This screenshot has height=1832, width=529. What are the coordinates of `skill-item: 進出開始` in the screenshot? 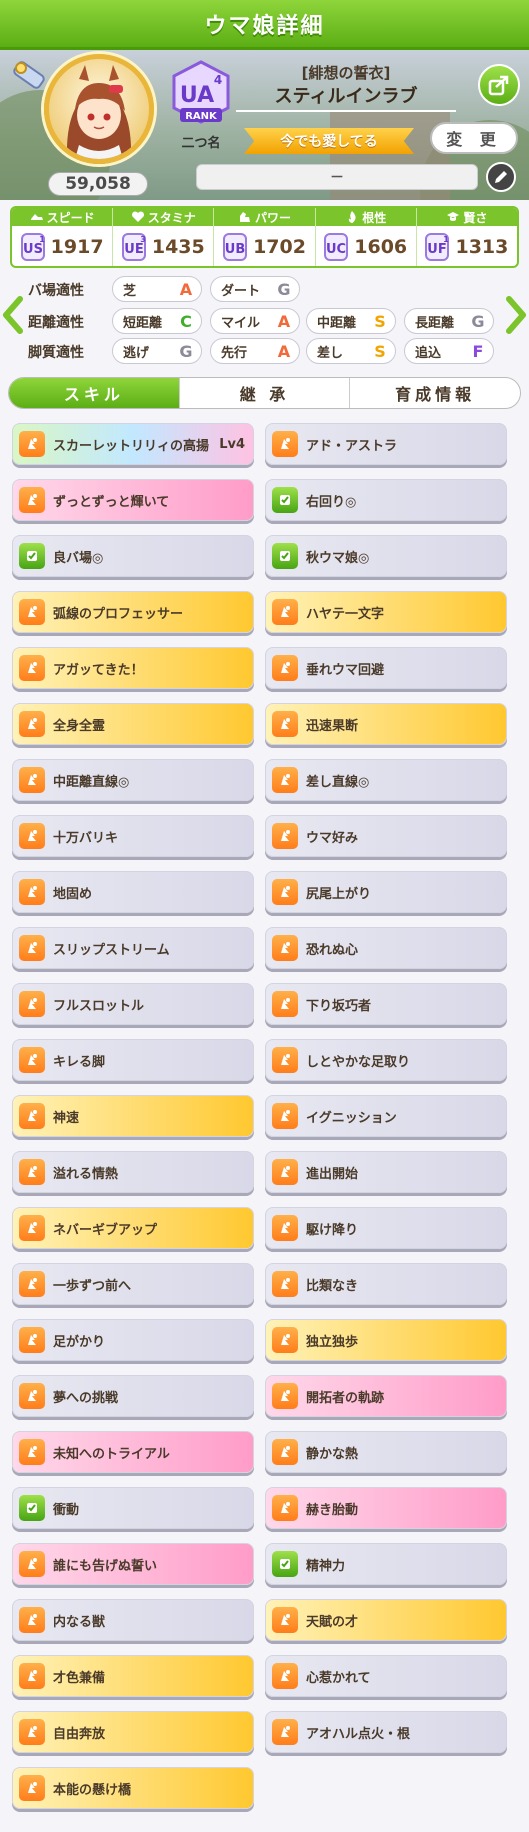 It's located at (386, 1172).